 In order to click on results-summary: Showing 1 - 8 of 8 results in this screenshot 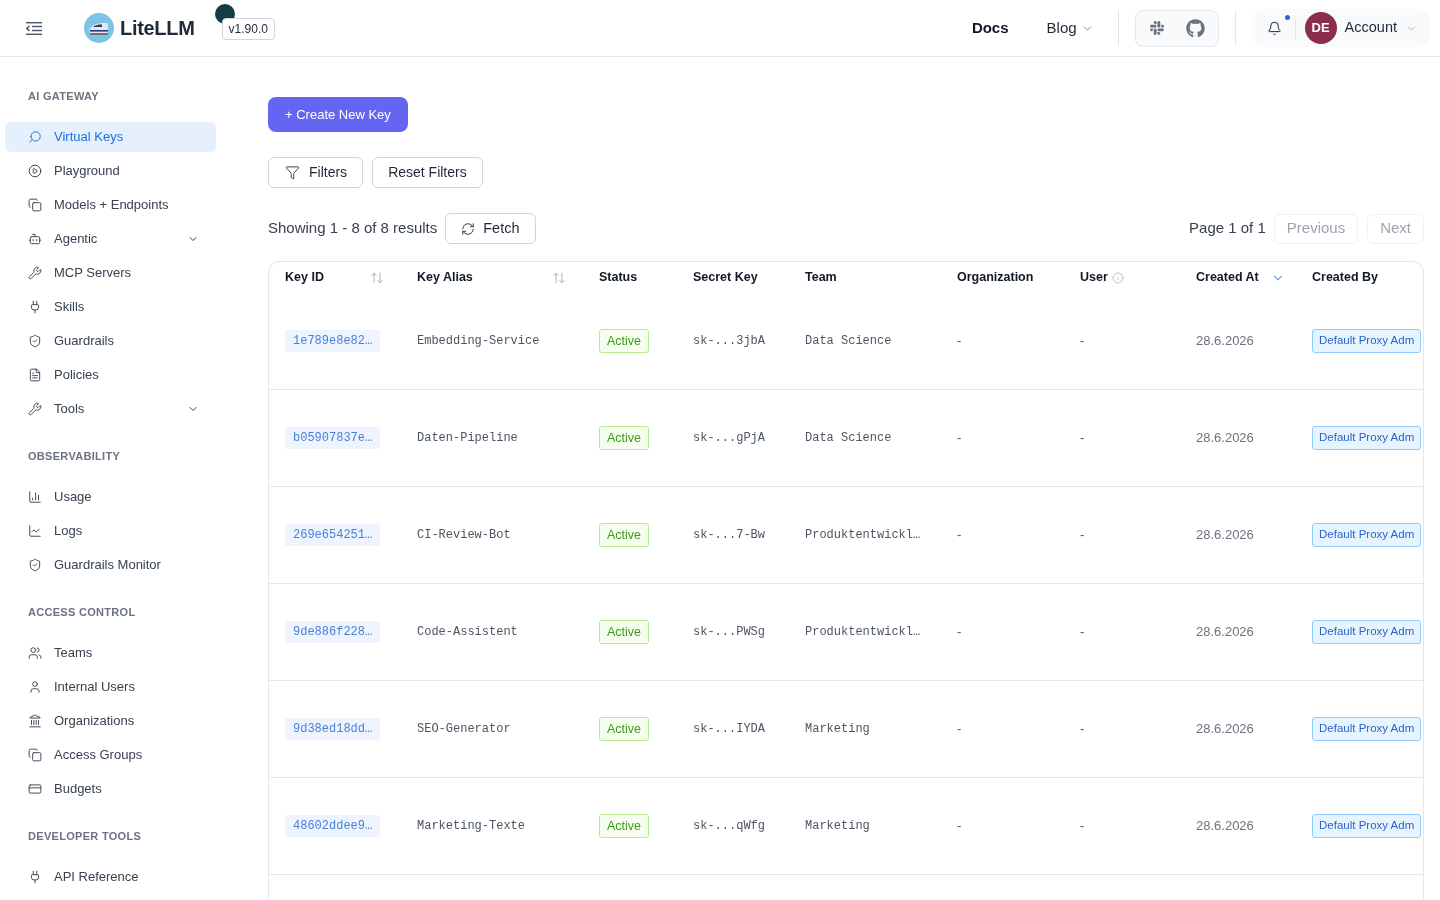, I will do `click(353, 228)`.